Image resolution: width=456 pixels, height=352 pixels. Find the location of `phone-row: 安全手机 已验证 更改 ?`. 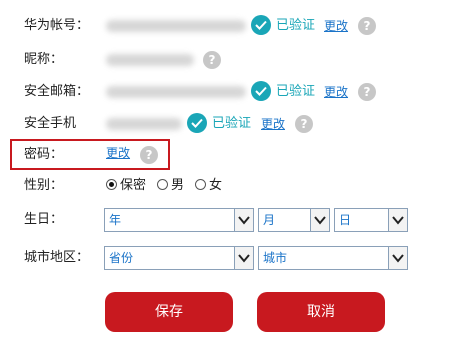

phone-row: 安全手机 已验证 更改 ? is located at coordinates (228, 124).